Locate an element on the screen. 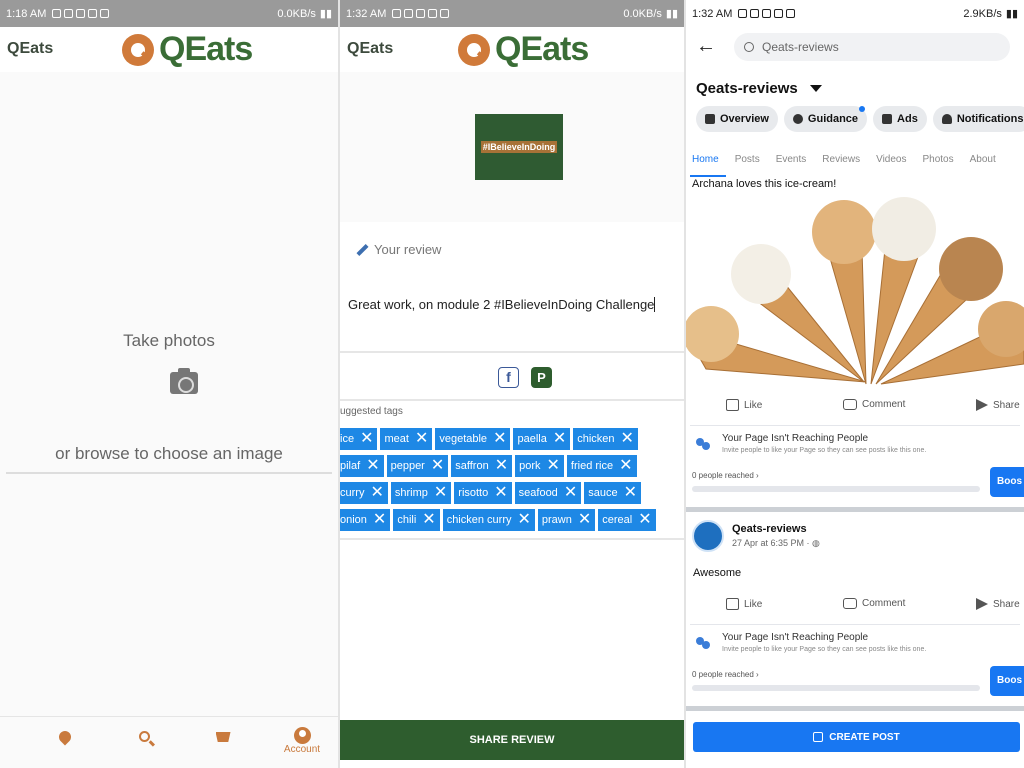 The width and height of the screenshot is (1024, 768). tag-chip: pepper ✕ is located at coordinates (417, 466).